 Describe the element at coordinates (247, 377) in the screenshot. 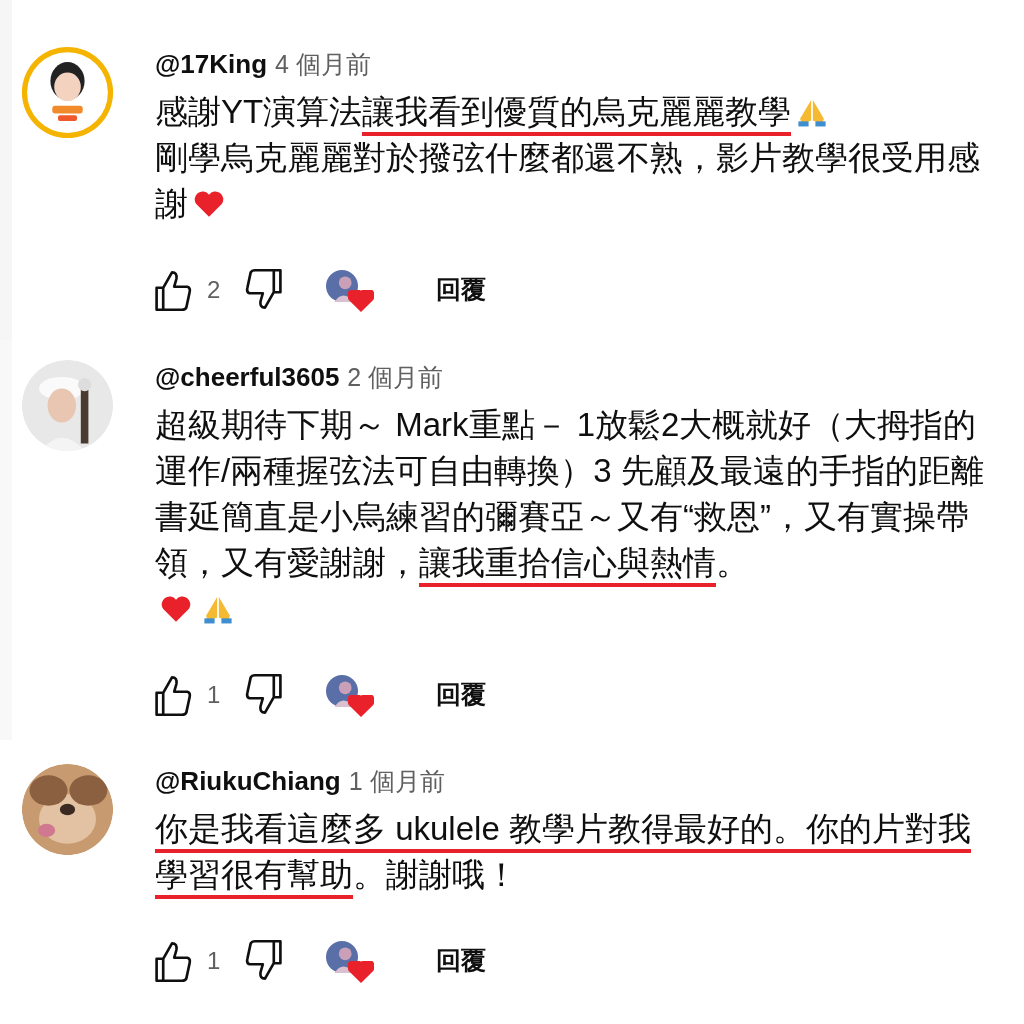

I see `author-name: @cheerful3605` at that location.